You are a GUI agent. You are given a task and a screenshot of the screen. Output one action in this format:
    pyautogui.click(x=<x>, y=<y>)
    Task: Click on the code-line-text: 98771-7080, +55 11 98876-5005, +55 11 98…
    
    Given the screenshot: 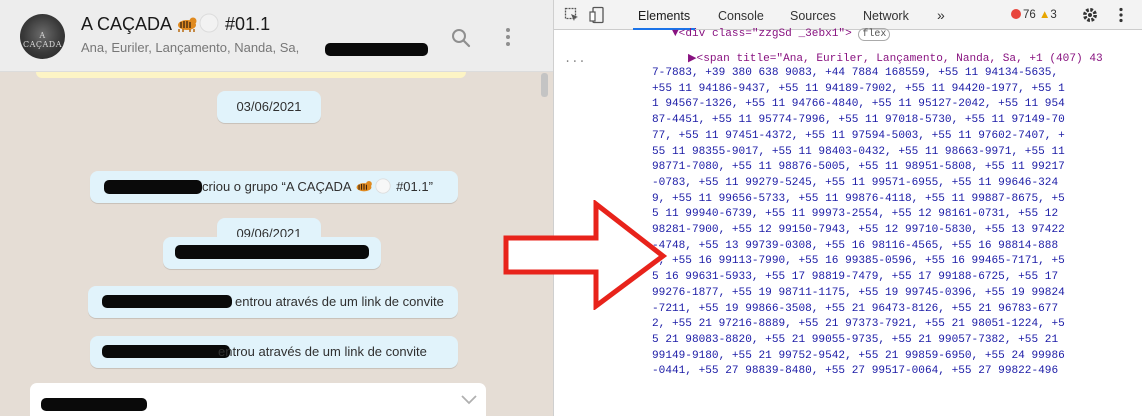 What is the action you would take?
    pyautogui.click(x=858, y=167)
    